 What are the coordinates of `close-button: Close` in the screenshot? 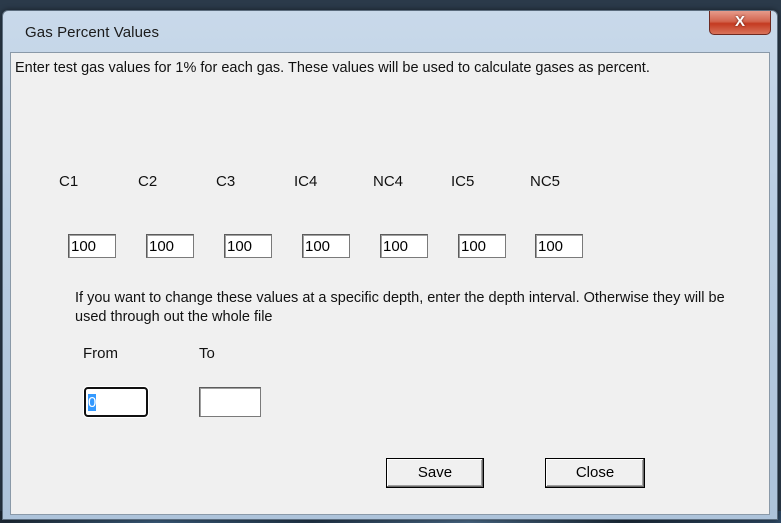 It's located at (595, 473).